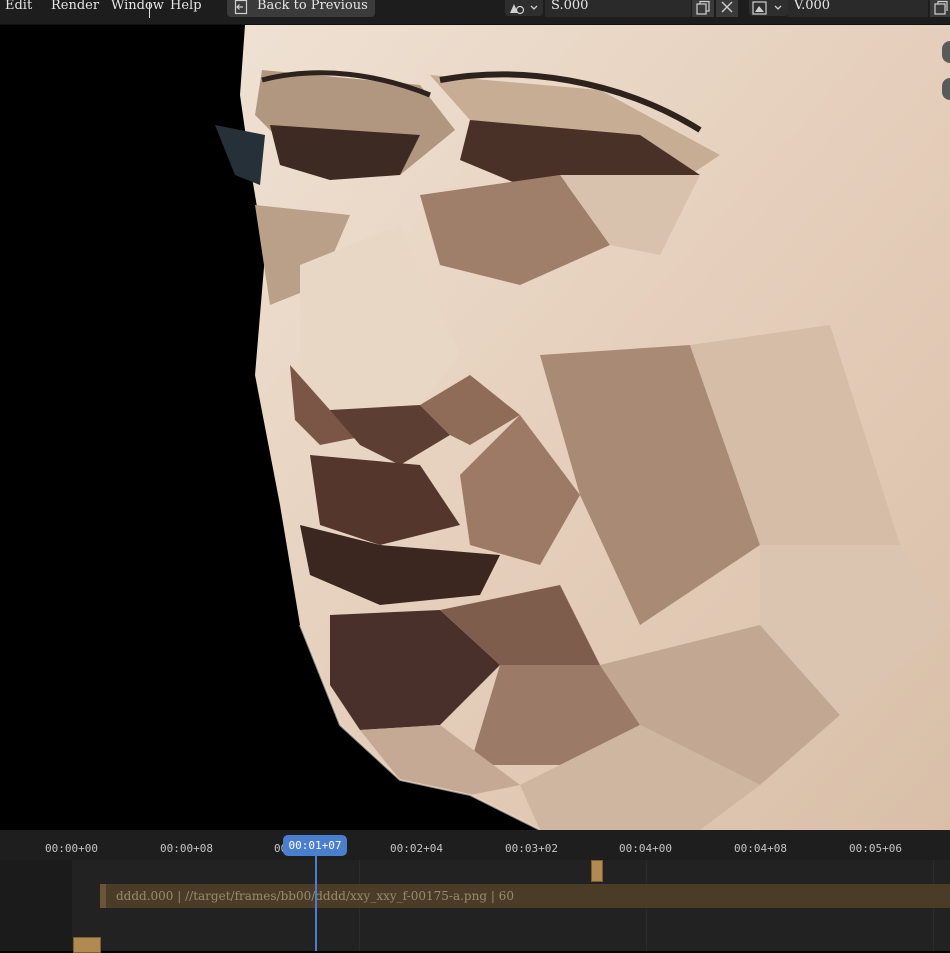 This screenshot has width=950, height=953. What do you see at coordinates (186, 848) in the screenshot?
I see `tick-label: 00:00+08` at bounding box center [186, 848].